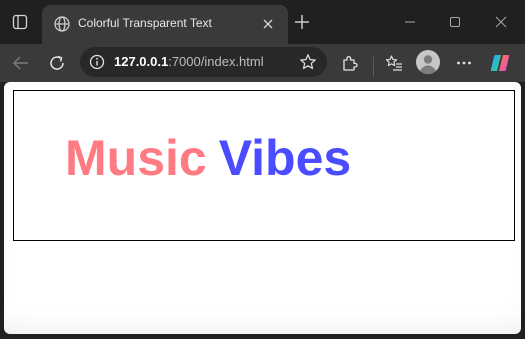  What do you see at coordinates (136, 158) in the screenshot?
I see `headline-word-music: Music` at bounding box center [136, 158].